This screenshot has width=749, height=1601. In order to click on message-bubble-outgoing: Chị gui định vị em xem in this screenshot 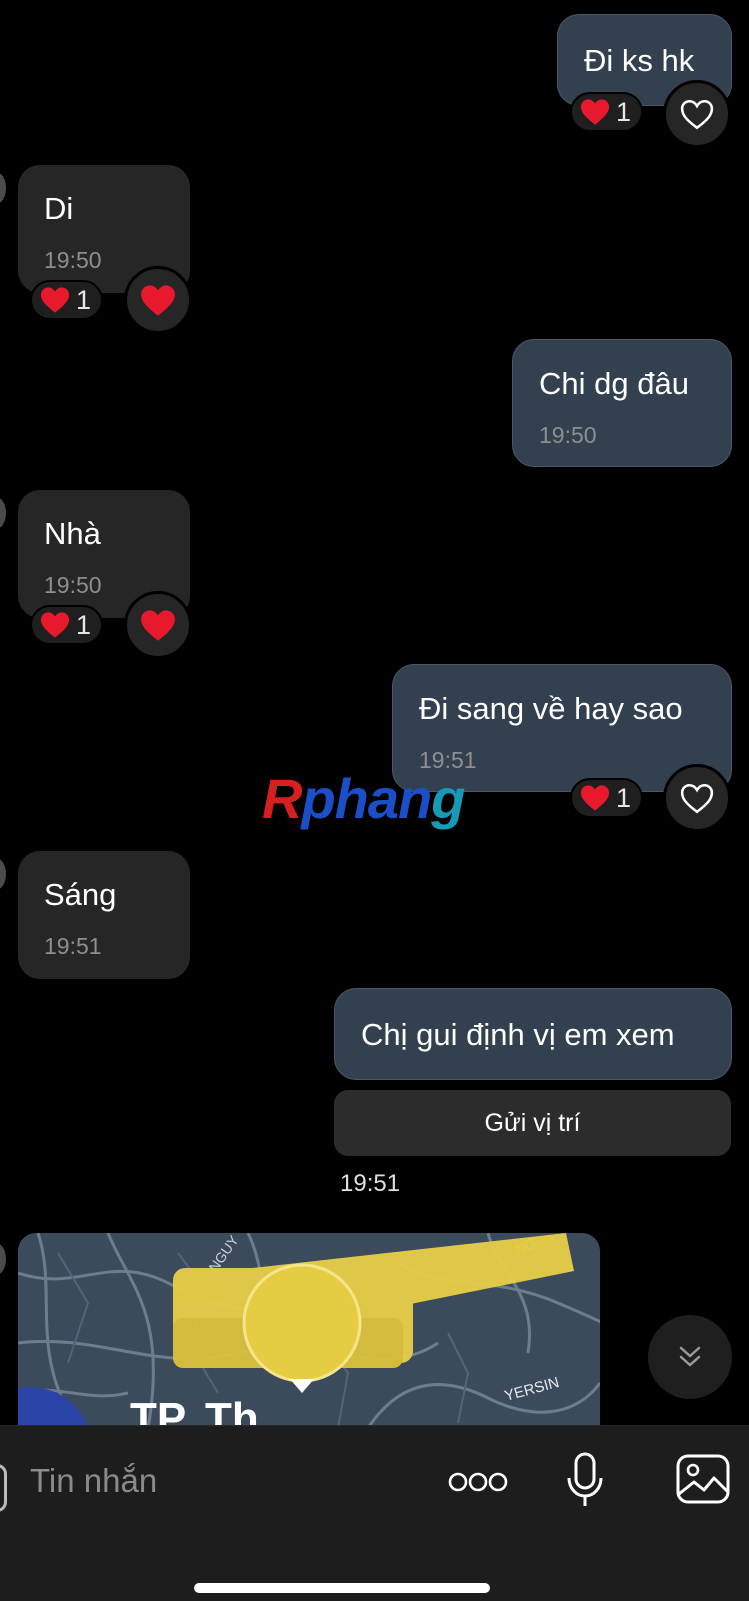, I will do `click(533, 1034)`.